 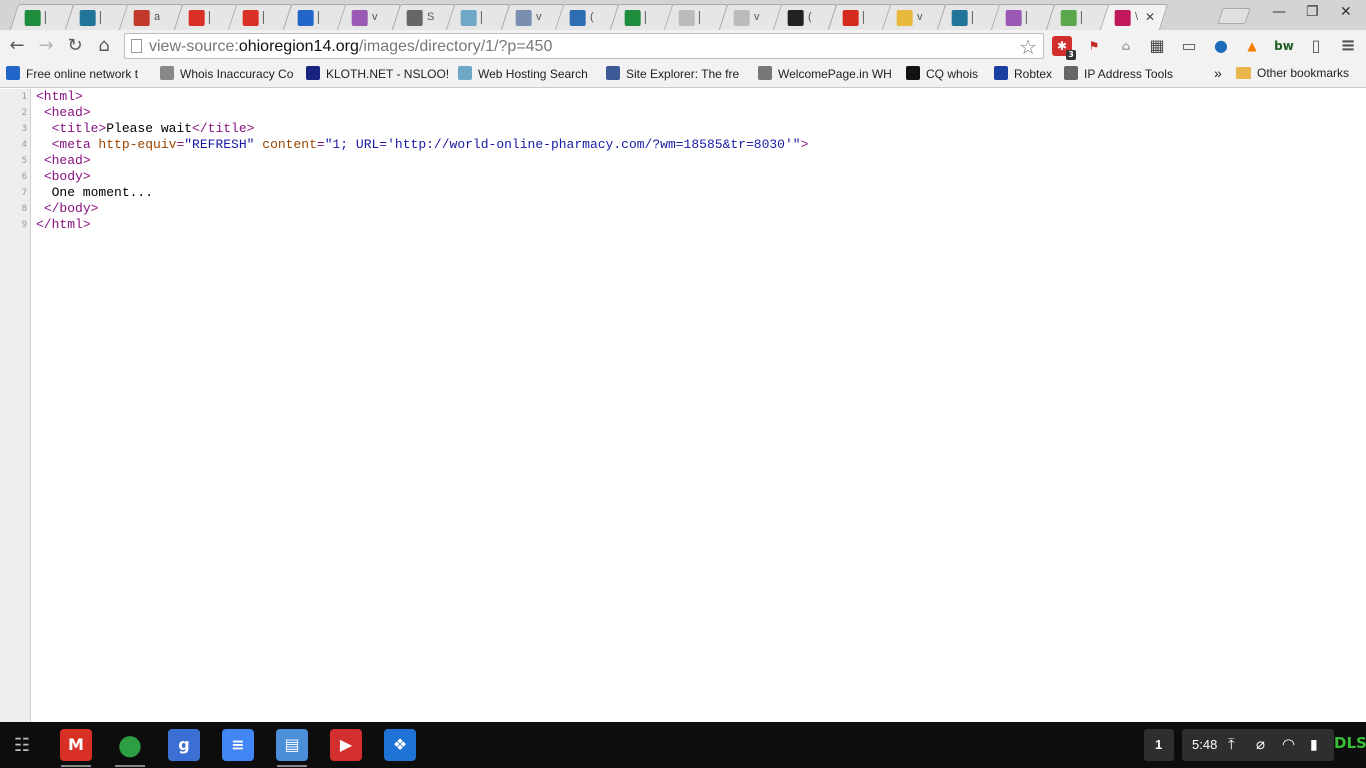 I want to click on files-icon: ▤, so click(x=292, y=745).